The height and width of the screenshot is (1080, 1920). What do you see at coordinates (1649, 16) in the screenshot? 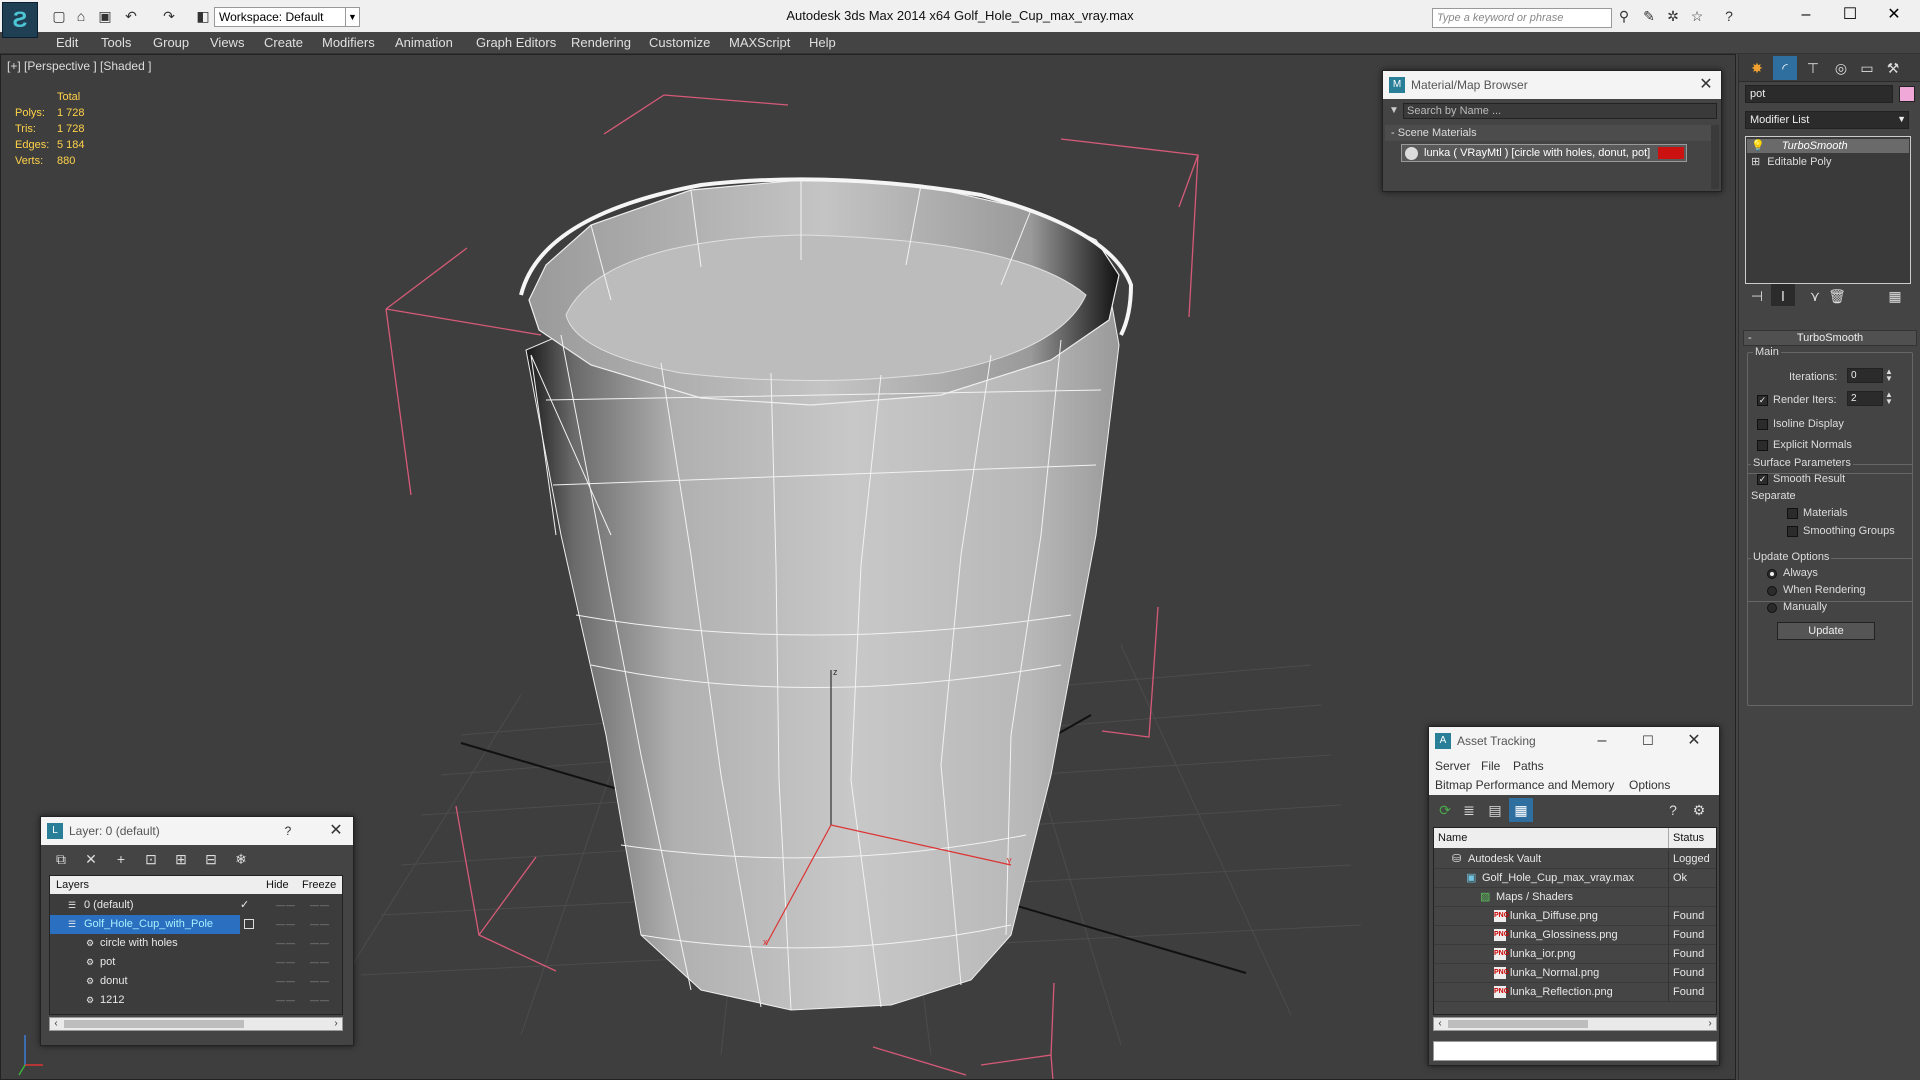
I see `subscription-icon: ✎` at bounding box center [1649, 16].